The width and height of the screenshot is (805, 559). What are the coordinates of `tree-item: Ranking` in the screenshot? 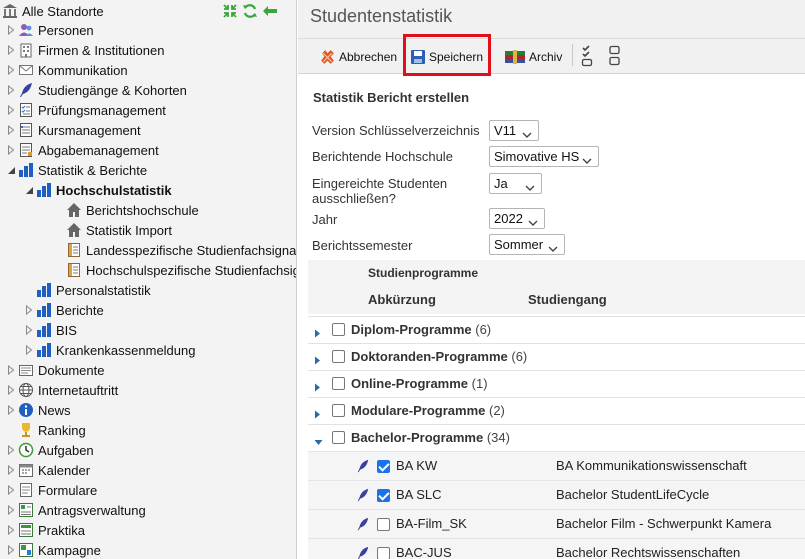 It's located at (46, 430).